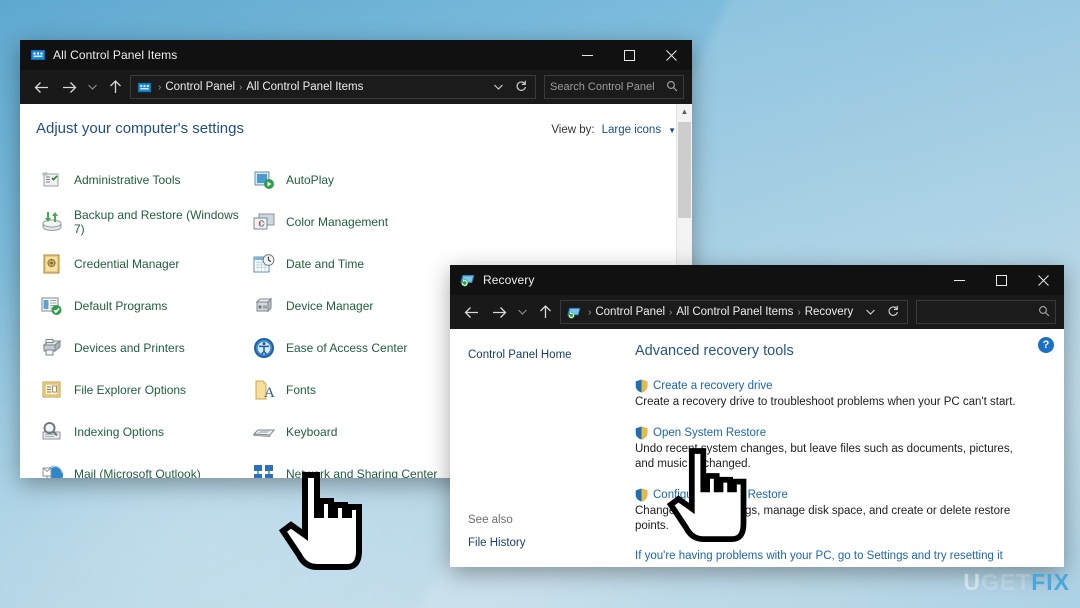 This screenshot has width=1080, height=608. Describe the element at coordinates (1046, 345) in the screenshot. I see `help-icon: ?` at that location.